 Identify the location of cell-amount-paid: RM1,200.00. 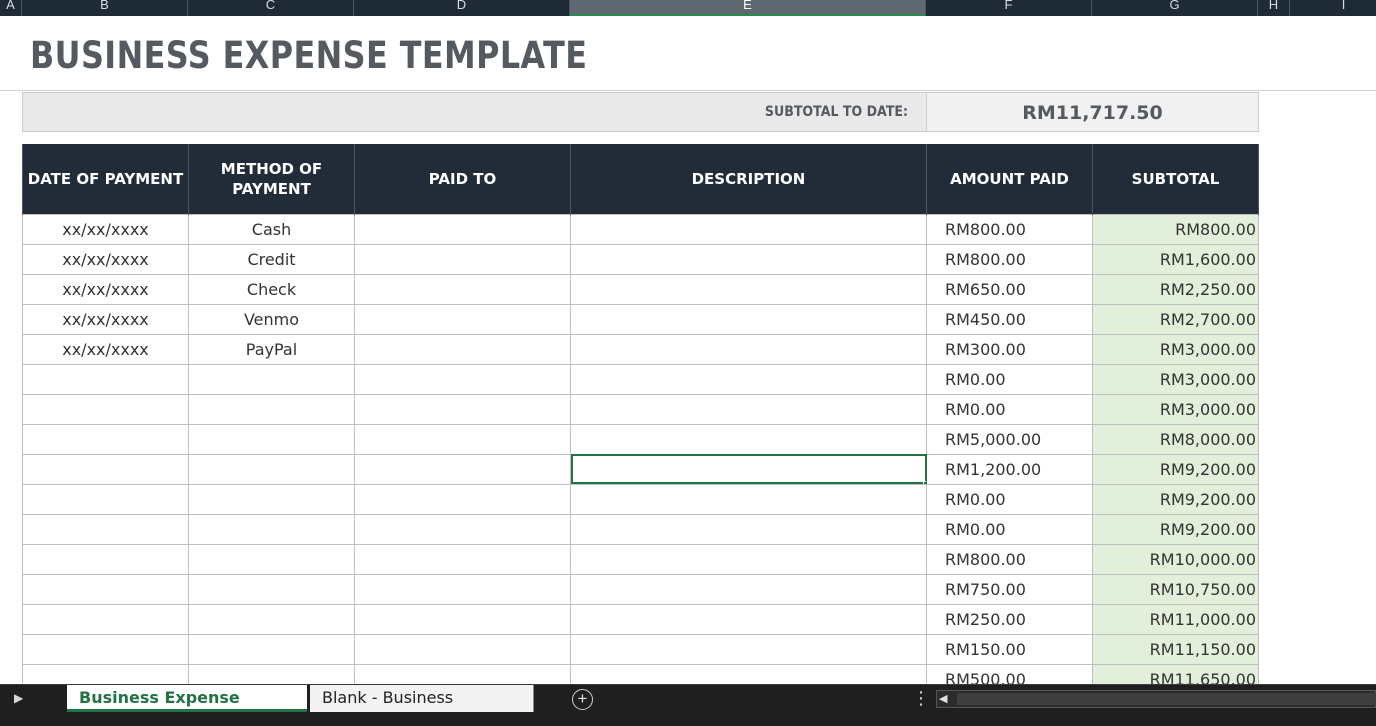
(1009, 469).